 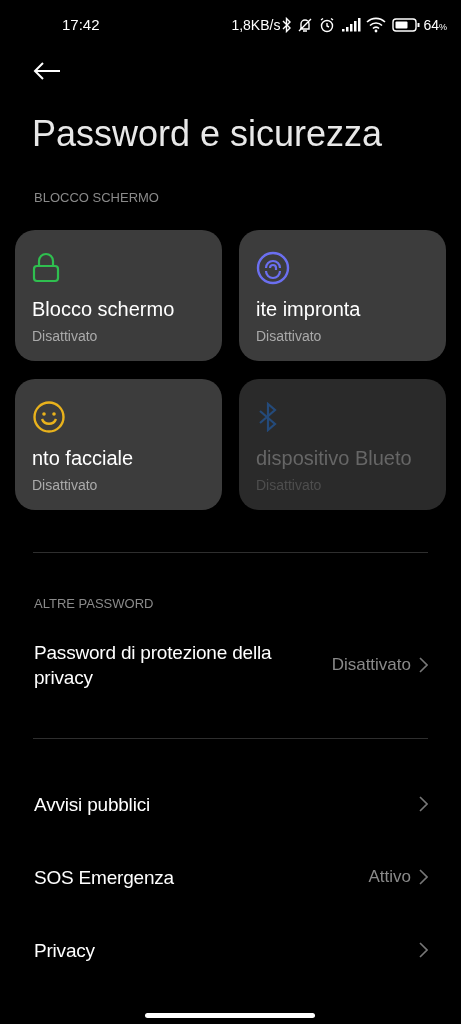 I want to click on row-label: Password di protezione della privacy, so click(x=153, y=665).